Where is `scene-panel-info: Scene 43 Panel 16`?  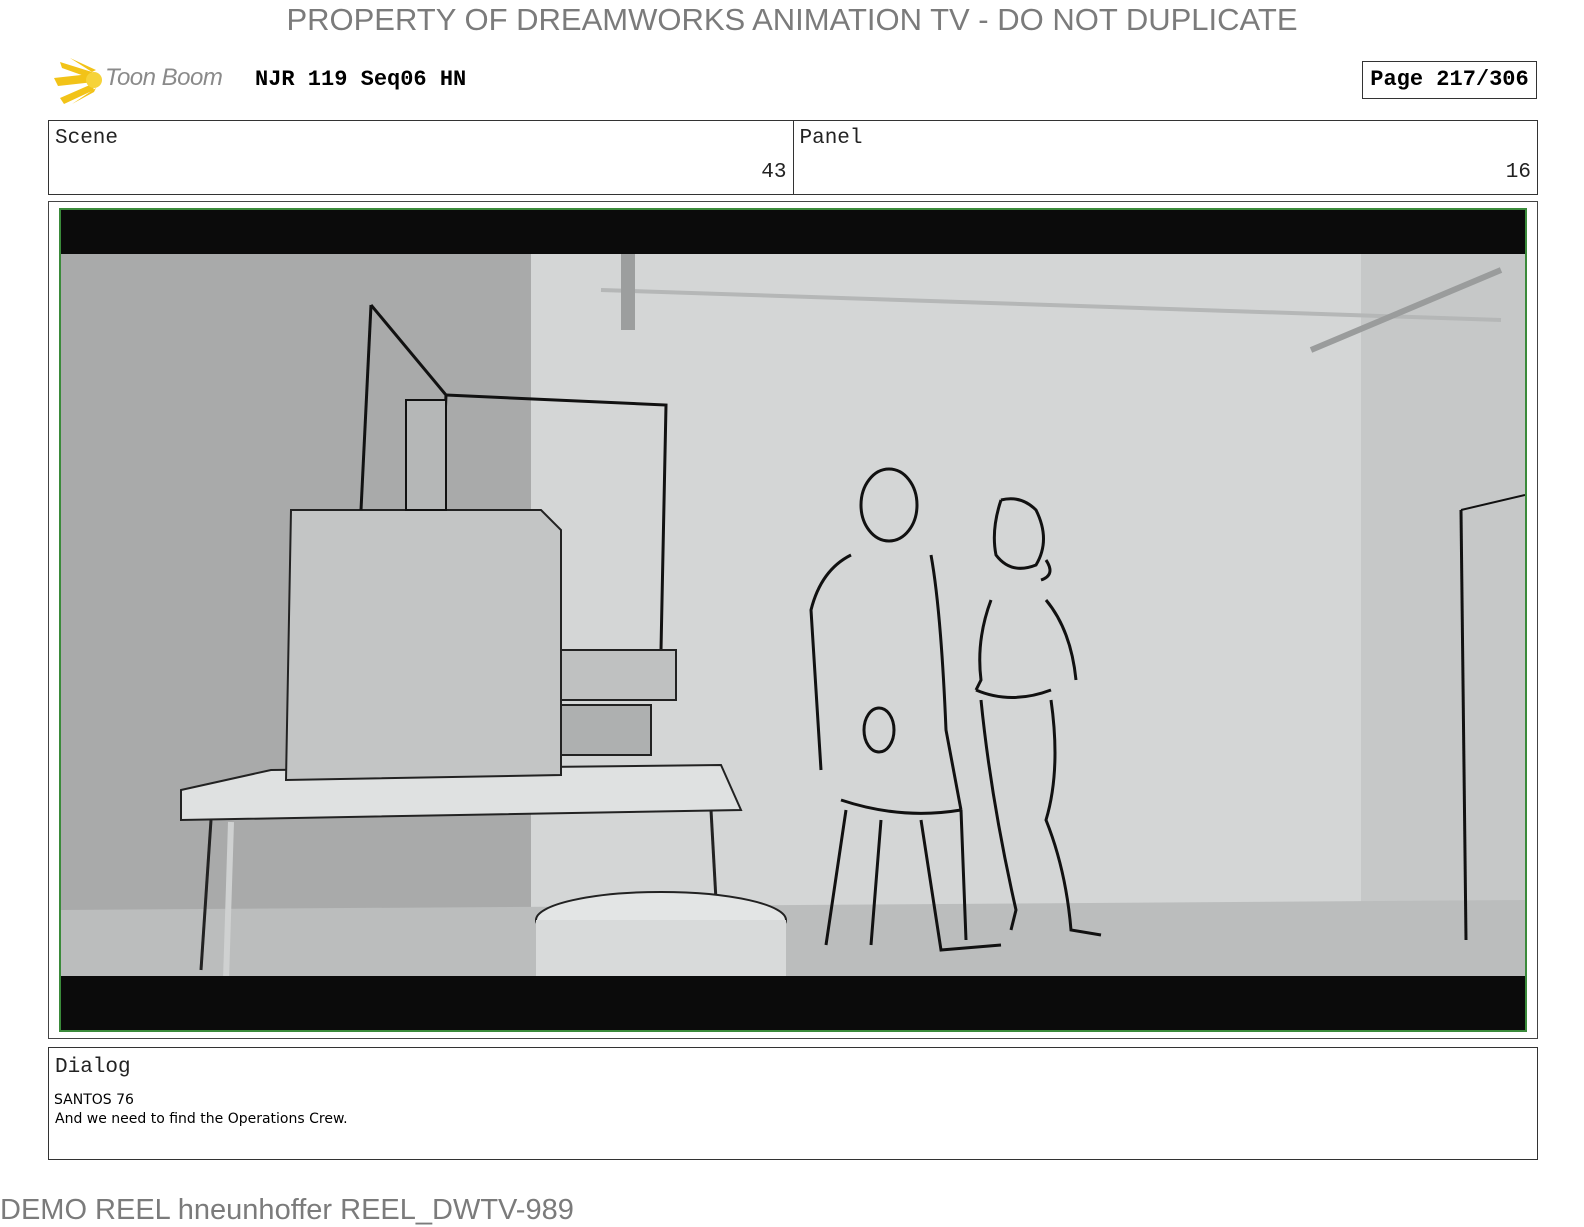 scene-panel-info: Scene 43 Panel 16 is located at coordinates (793, 157).